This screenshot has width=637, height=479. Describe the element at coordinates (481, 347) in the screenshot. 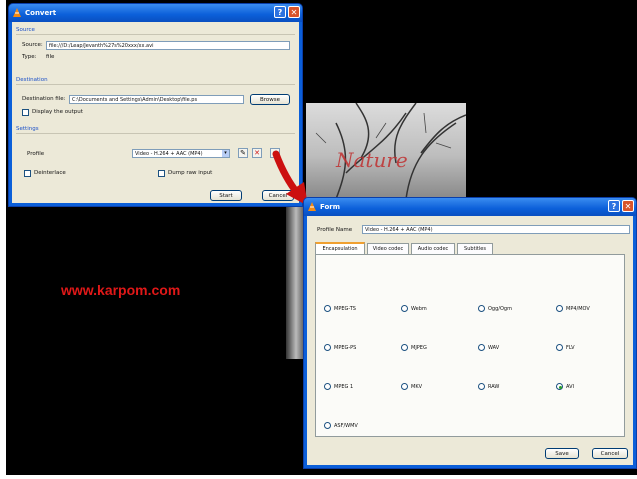

I see `radio-wav` at that location.